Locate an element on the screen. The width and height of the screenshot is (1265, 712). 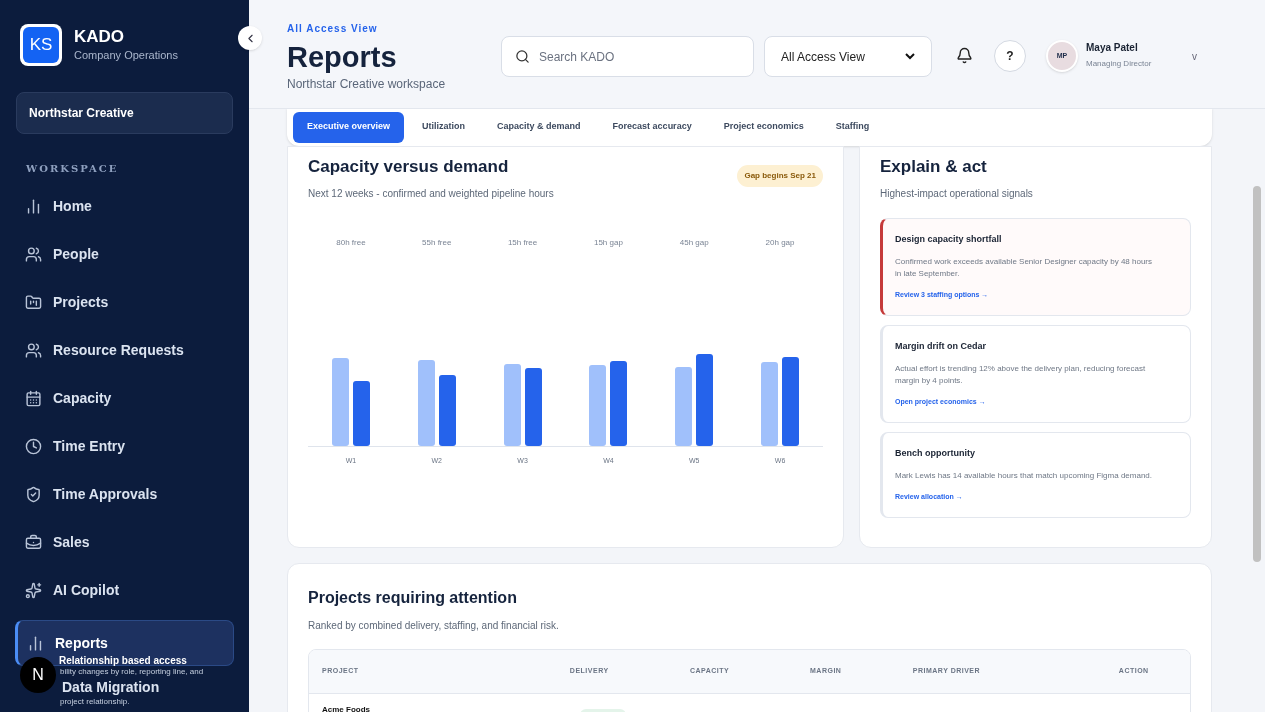
gap-note: 15h gap is located at coordinates (608, 242).